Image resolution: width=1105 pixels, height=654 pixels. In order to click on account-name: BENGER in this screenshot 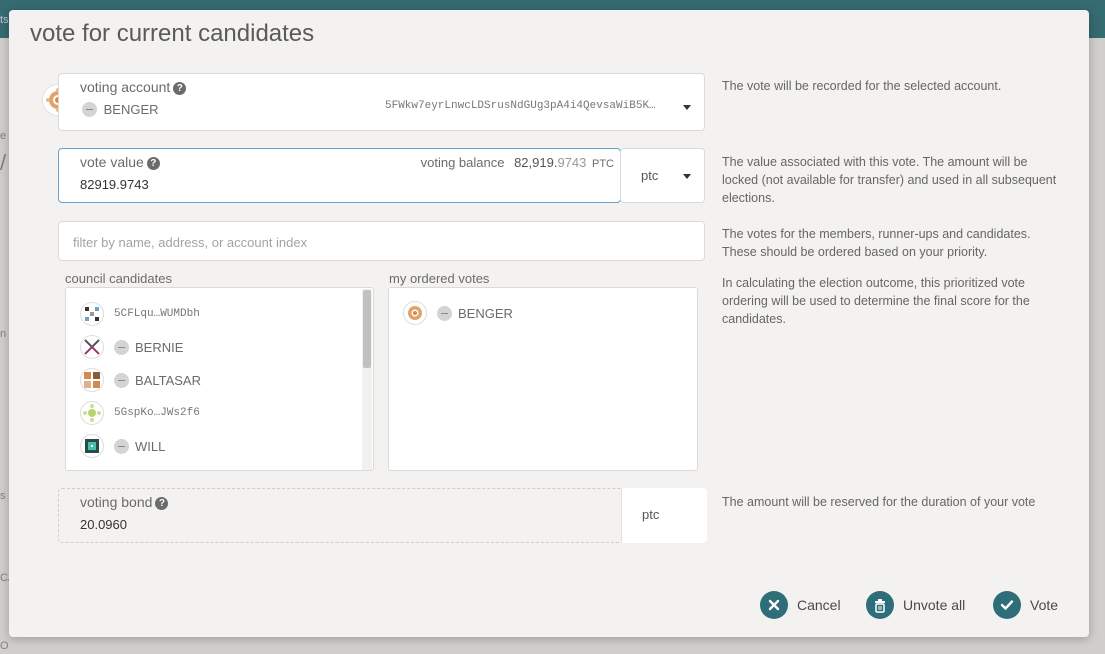, I will do `click(131, 109)`.